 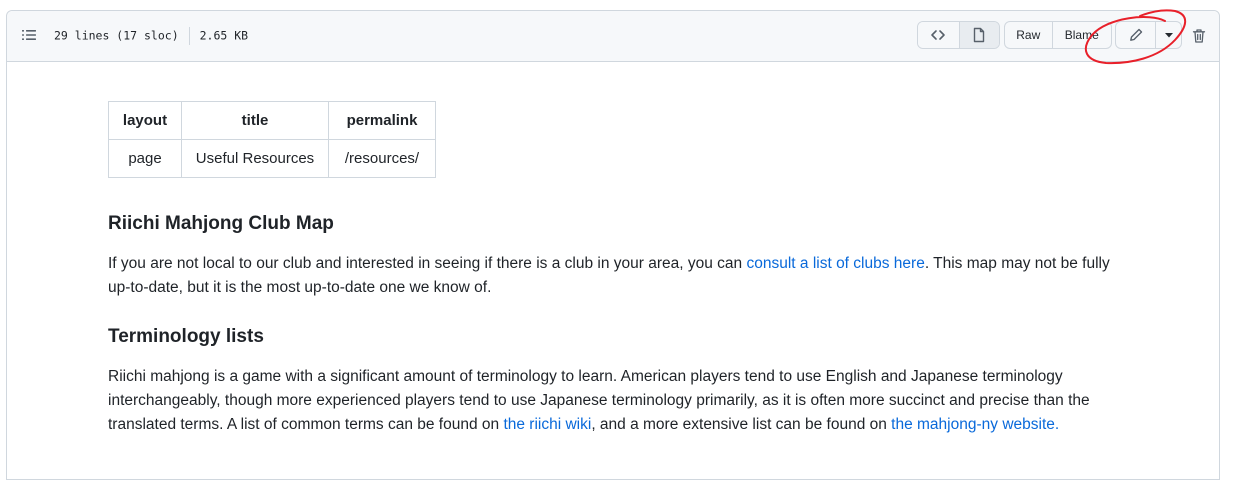 What do you see at coordinates (221, 223) in the screenshot?
I see `heading-club-map: Riichi Mahjong Club Map` at bounding box center [221, 223].